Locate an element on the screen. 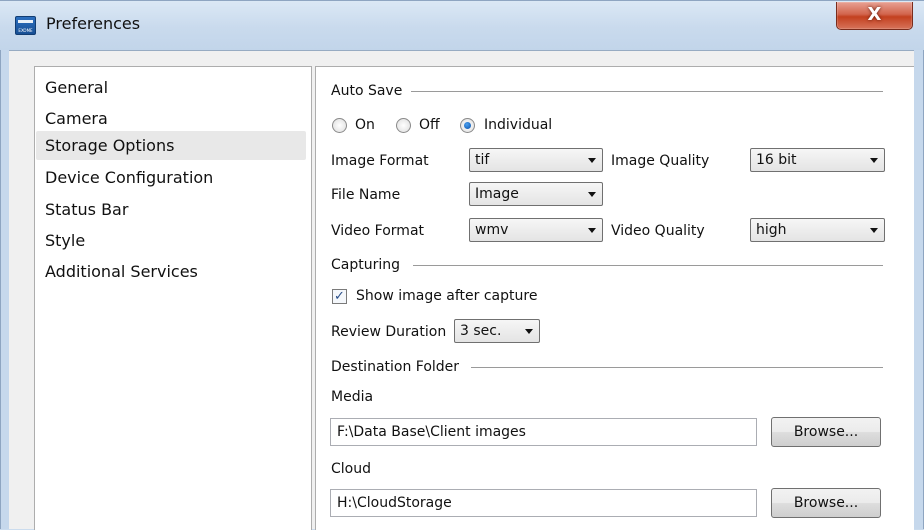 Image resolution: width=924 pixels, height=530 pixels. close-button: X is located at coordinates (874, 16).